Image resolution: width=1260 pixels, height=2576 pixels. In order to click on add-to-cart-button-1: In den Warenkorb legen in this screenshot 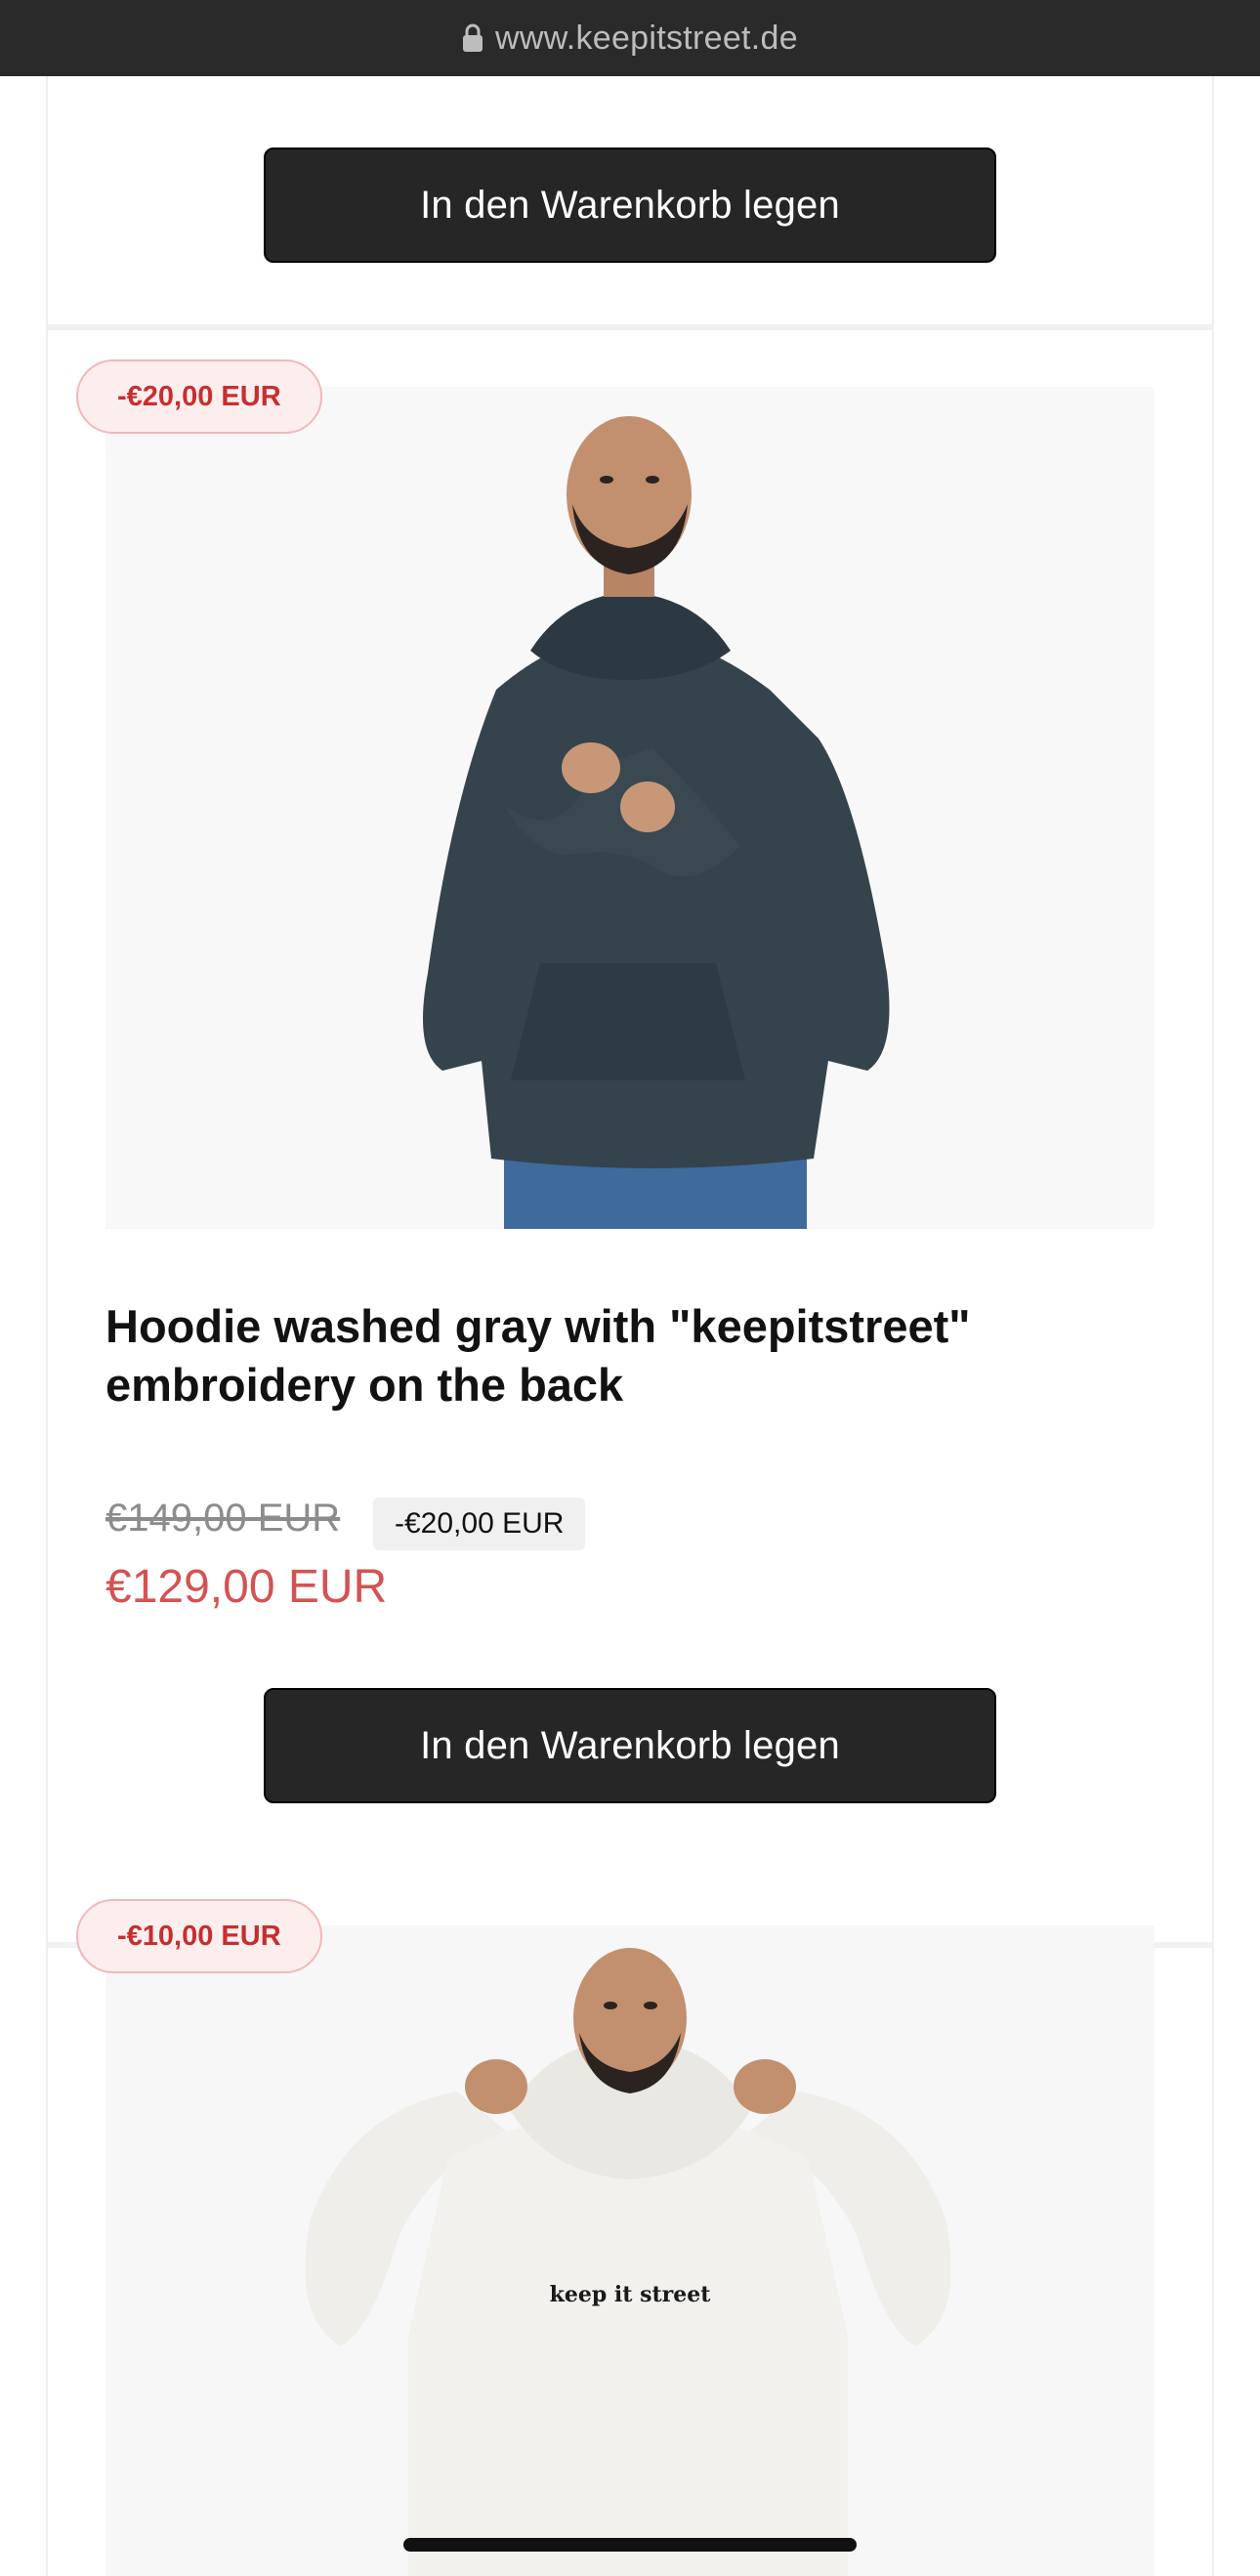, I will do `click(630, 205)`.